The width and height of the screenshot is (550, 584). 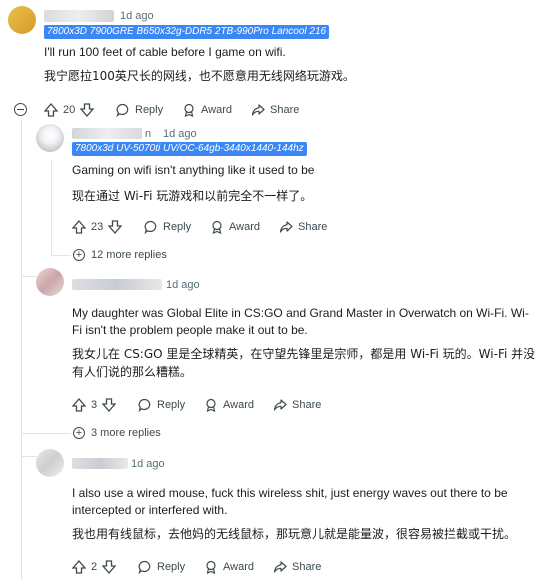 I want to click on comment-body-line-2: intercepted or interfered with., so click(x=150, y=510).